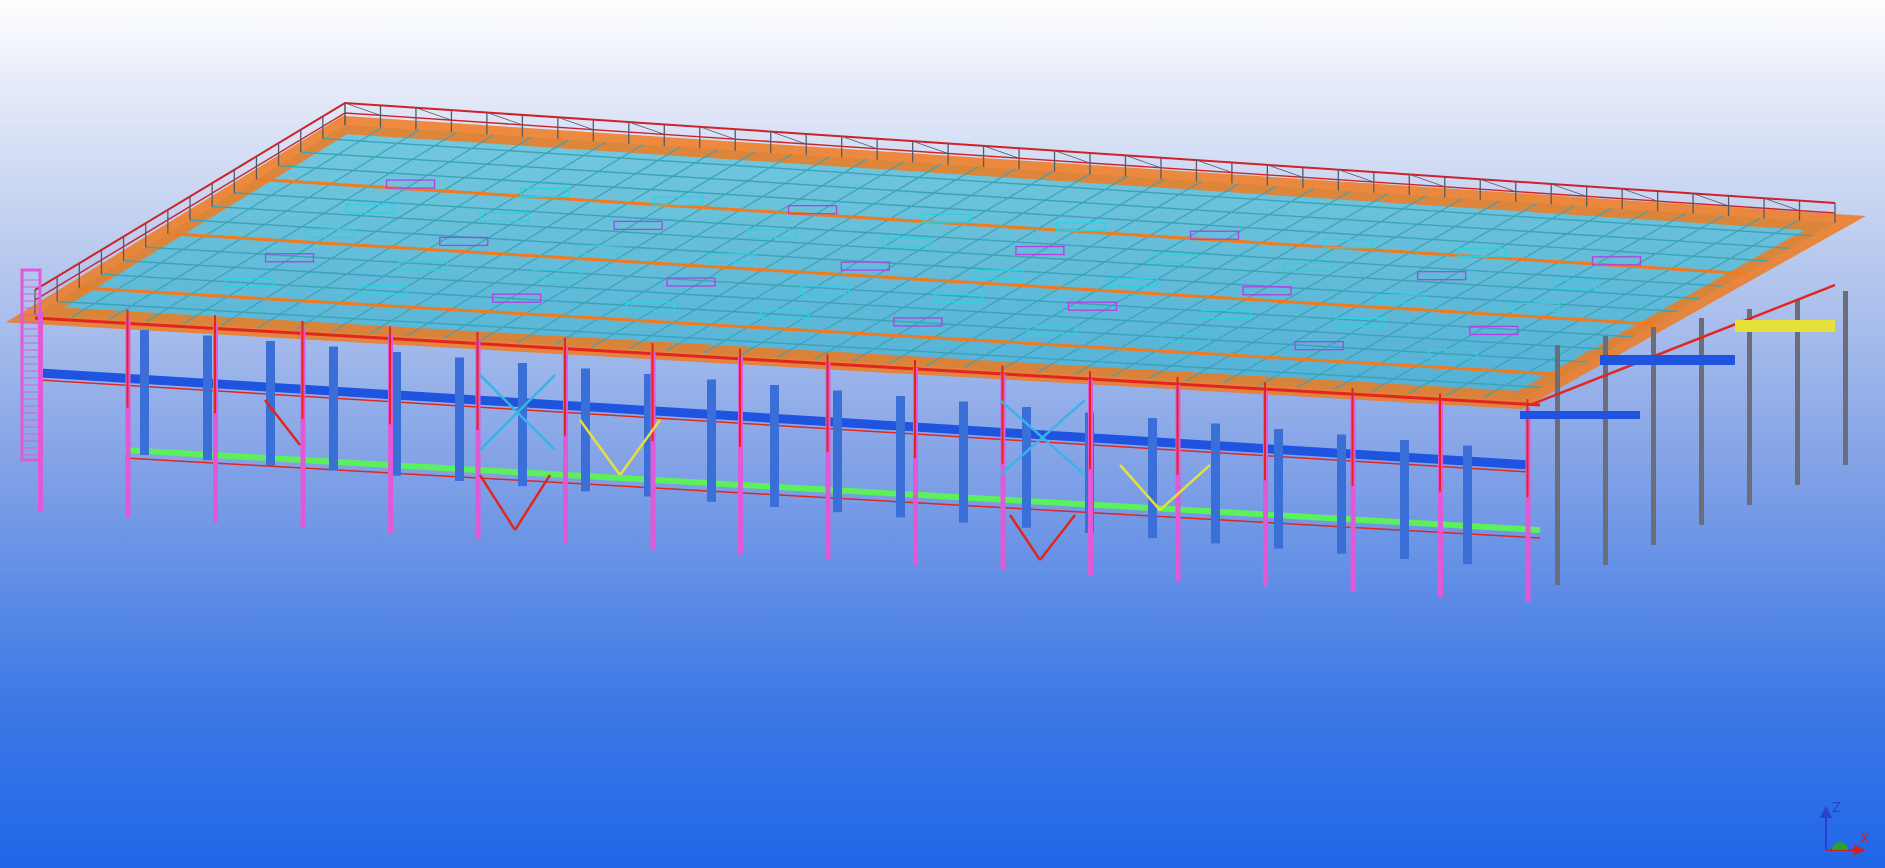 This screenshot has height=868, width=1885. Describe the element at coordinates (1864, 839) in the screenshot. I see `x-axis-label: X` at that location.